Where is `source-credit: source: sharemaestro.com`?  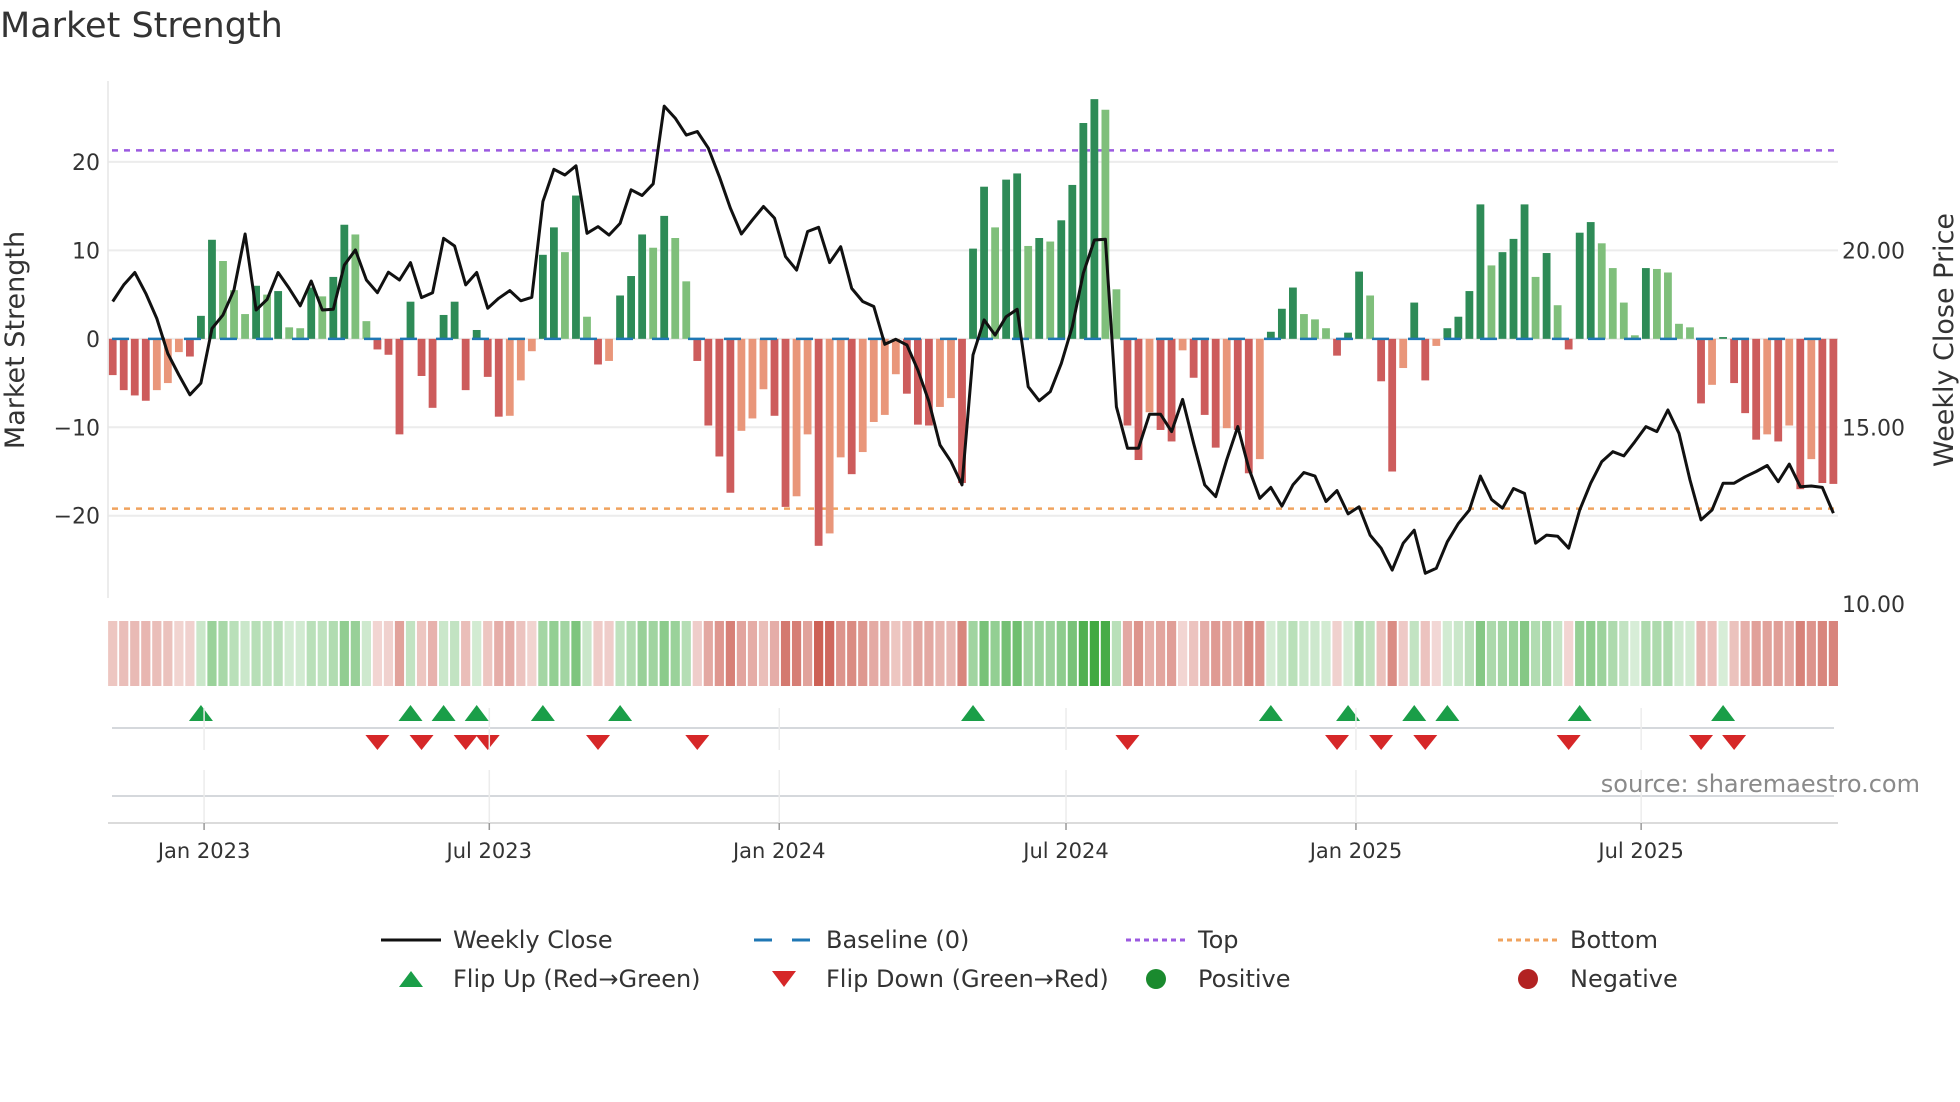 source-credit: source: sharemaestro.com is located at coordinates (1760, 784).